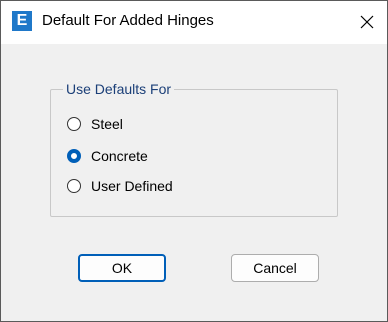  I want to click on title-bar: E Default For Added Hinges, so click(194, 22).